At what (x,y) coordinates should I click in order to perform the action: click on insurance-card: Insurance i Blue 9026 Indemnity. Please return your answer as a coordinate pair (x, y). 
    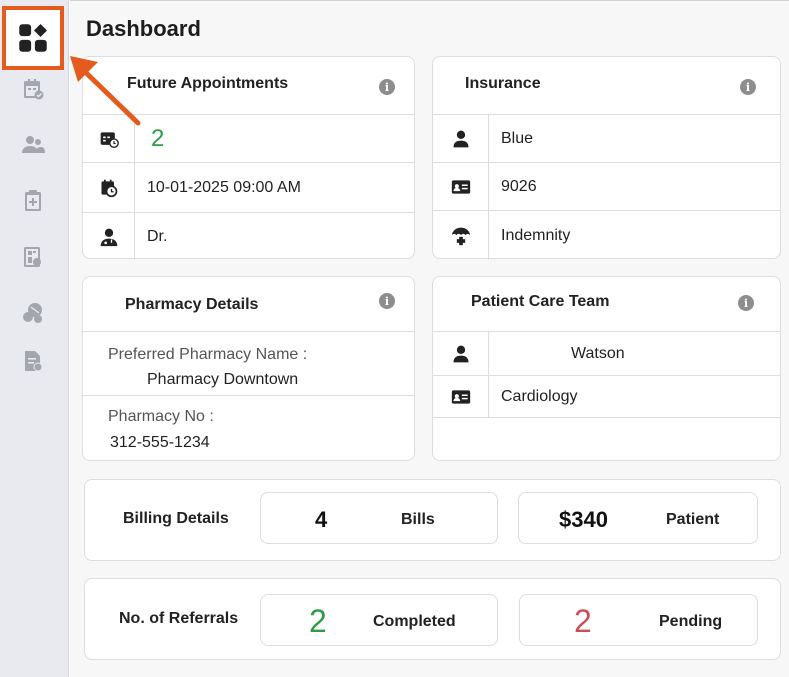
    Looking at the image, I should click on (606, 158).